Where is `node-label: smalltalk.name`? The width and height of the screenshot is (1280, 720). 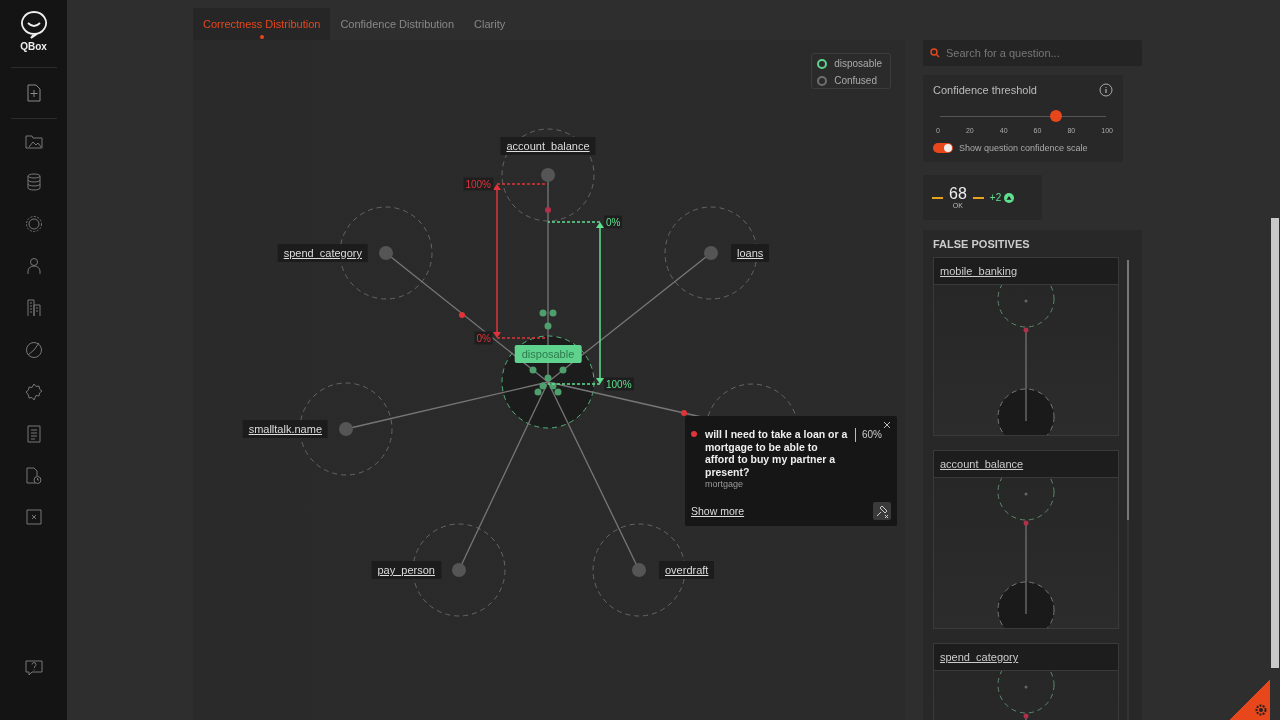
node-label: smalltalk.name is located at coordinates (285, 429).